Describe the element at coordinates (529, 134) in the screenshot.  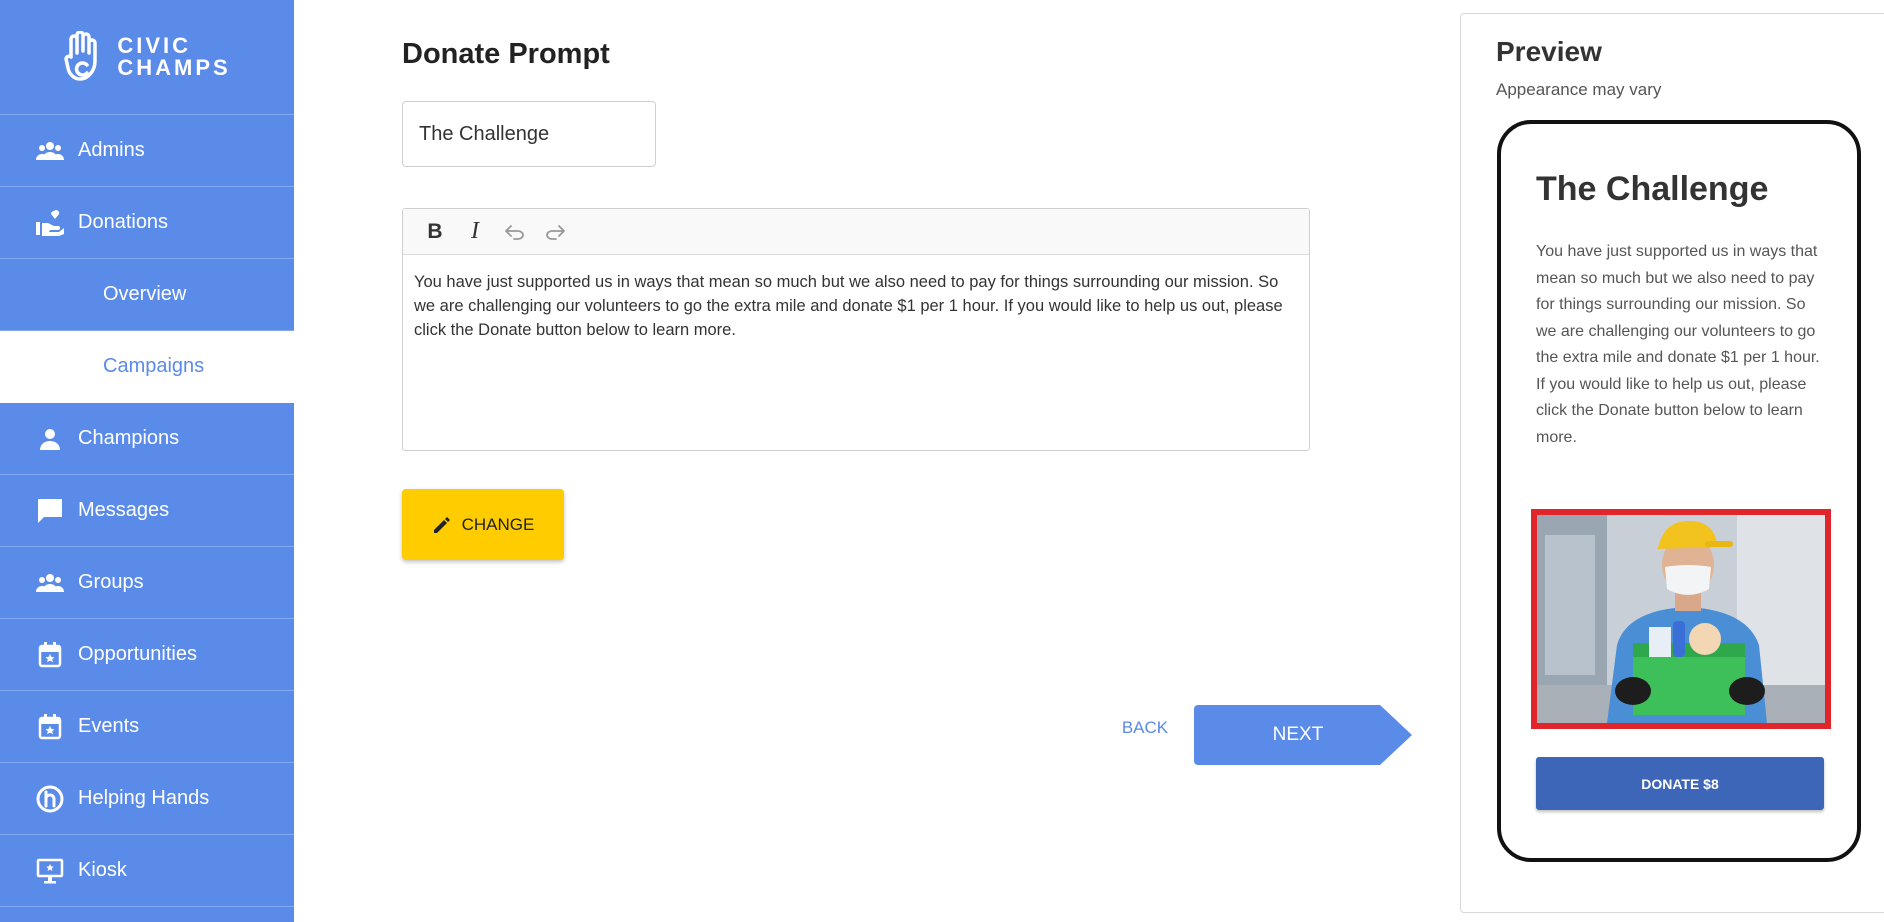
I see `prompt-title-input` at that location.